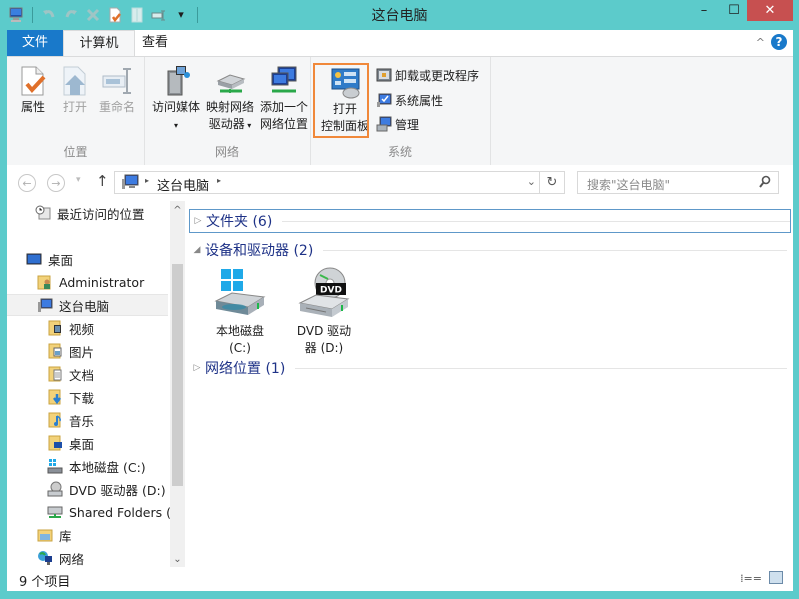  I want to click on system-properties-button: 系统属性, so click(409, 100).